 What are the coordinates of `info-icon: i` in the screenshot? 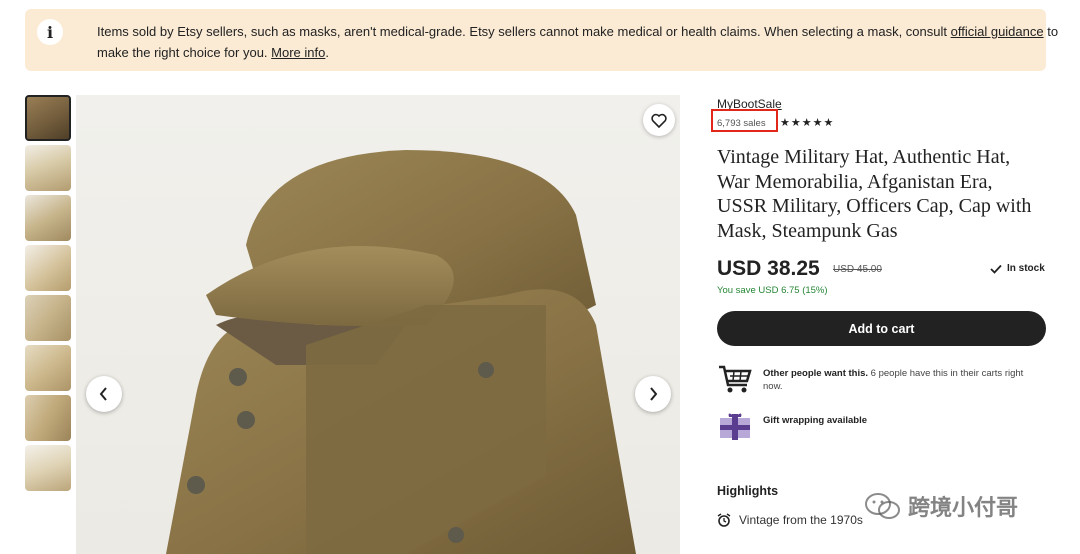 It's located at (50, 32).